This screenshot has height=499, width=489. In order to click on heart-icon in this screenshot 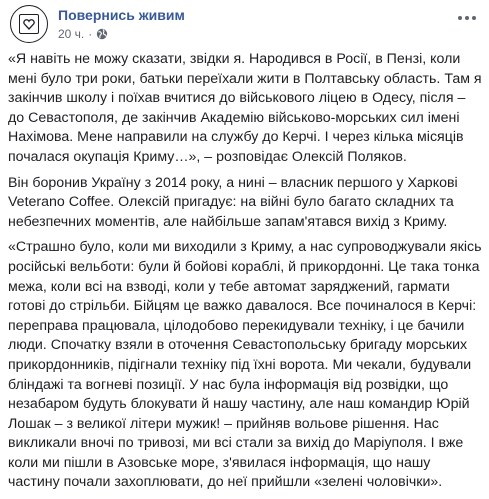, I will do `click(29, 24)`.